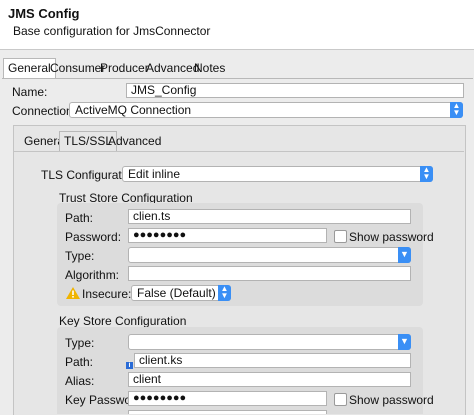 Image resolution: width=474 pixels, height=415 pixels. I want to click on key-store-title: Key Store Configuration, so click(123, 321).